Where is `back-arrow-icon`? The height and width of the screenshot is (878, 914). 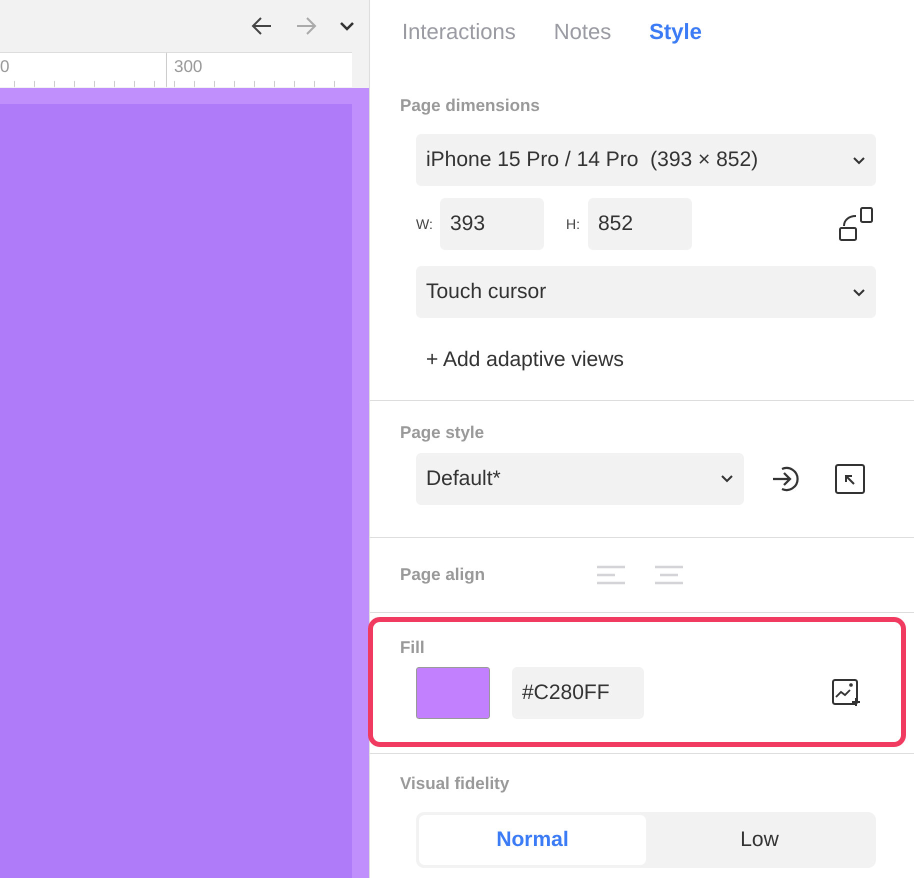
back-arrow-icon is located at coordinates (262, 26).